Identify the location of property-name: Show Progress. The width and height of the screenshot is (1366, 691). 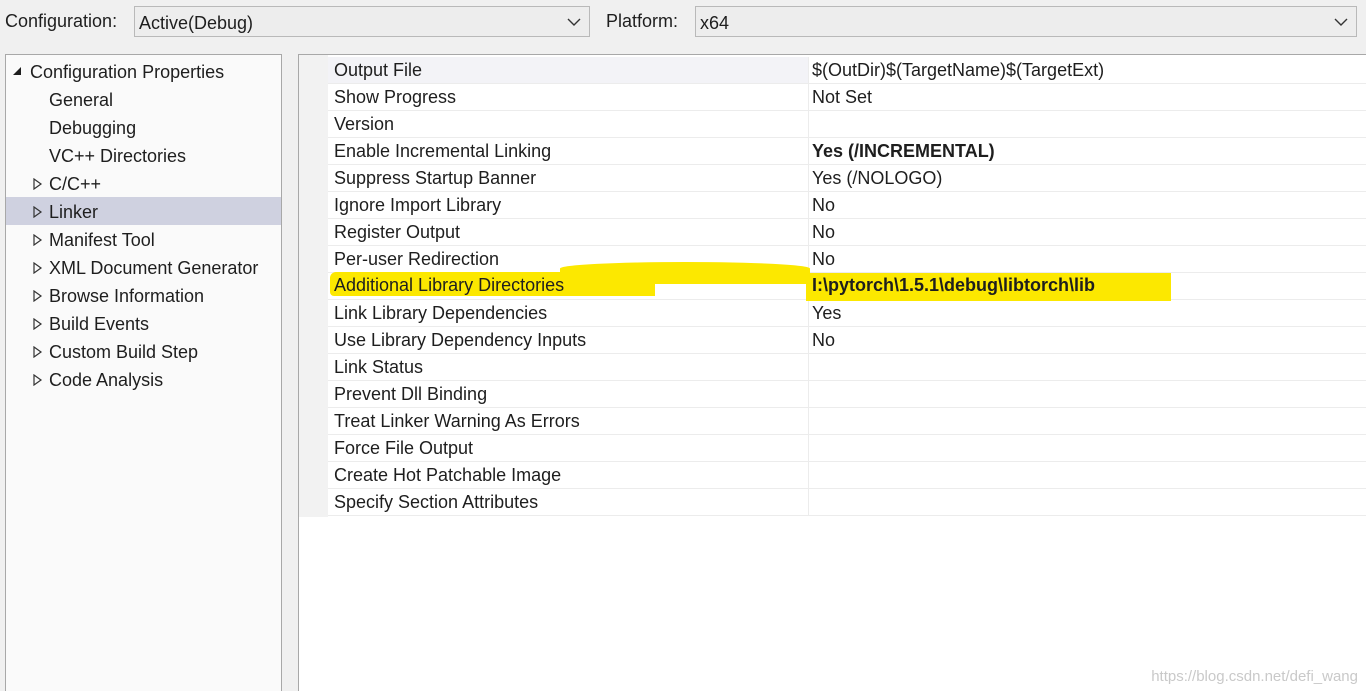
(395, 97).